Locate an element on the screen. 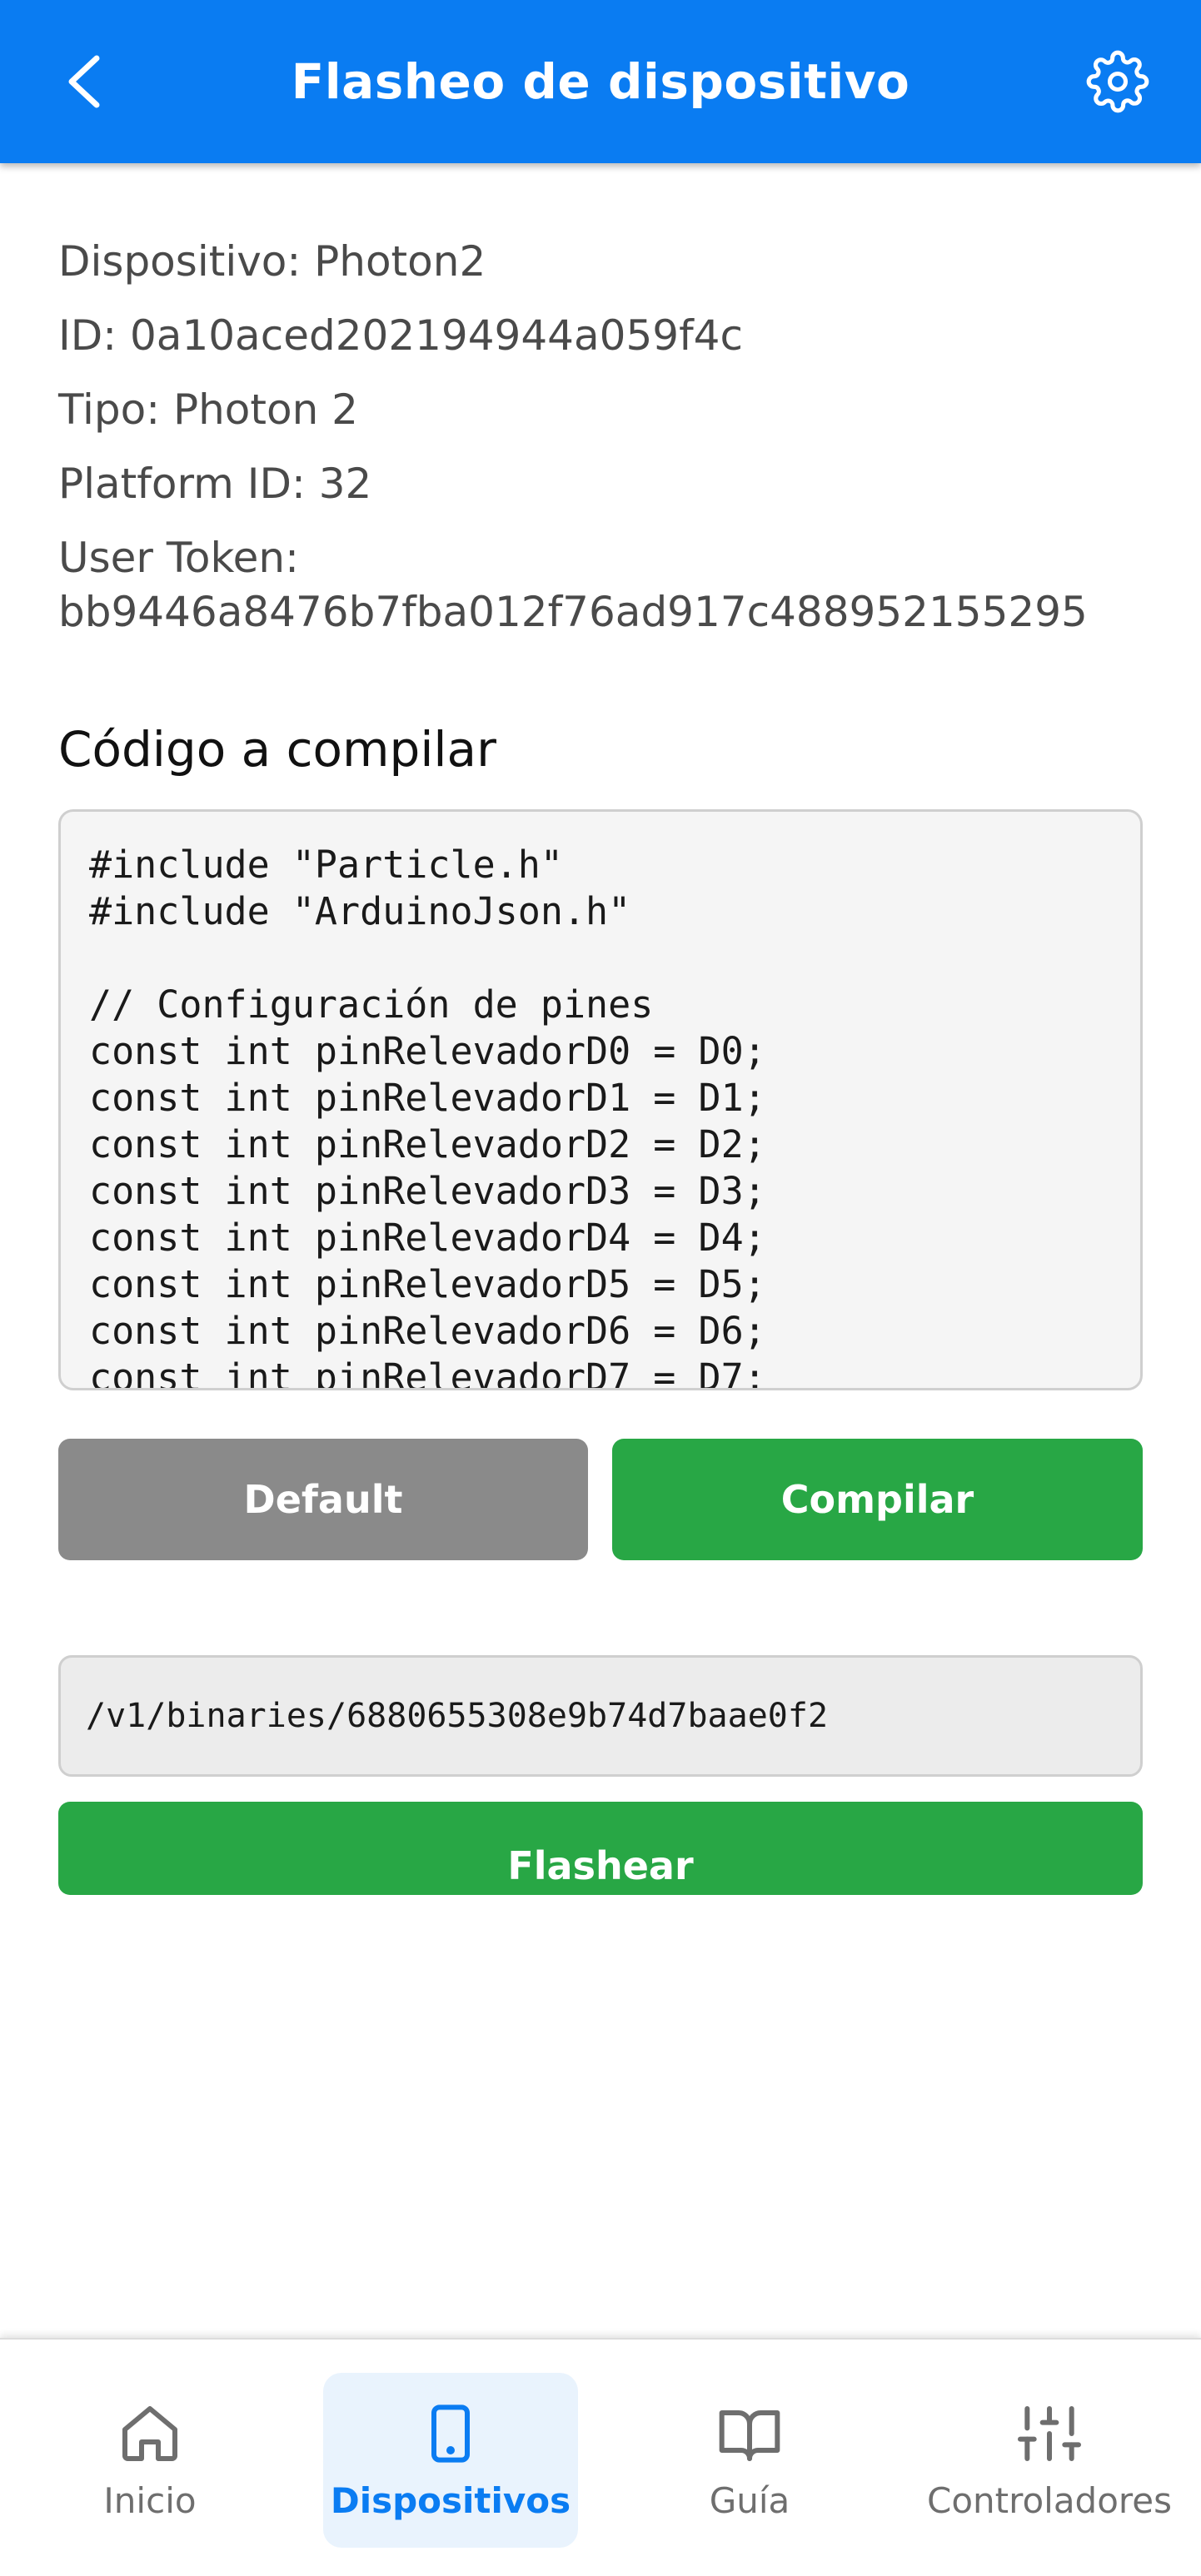  device-name: Dispositivo: Photon2 is located at coordinates (272, 261).